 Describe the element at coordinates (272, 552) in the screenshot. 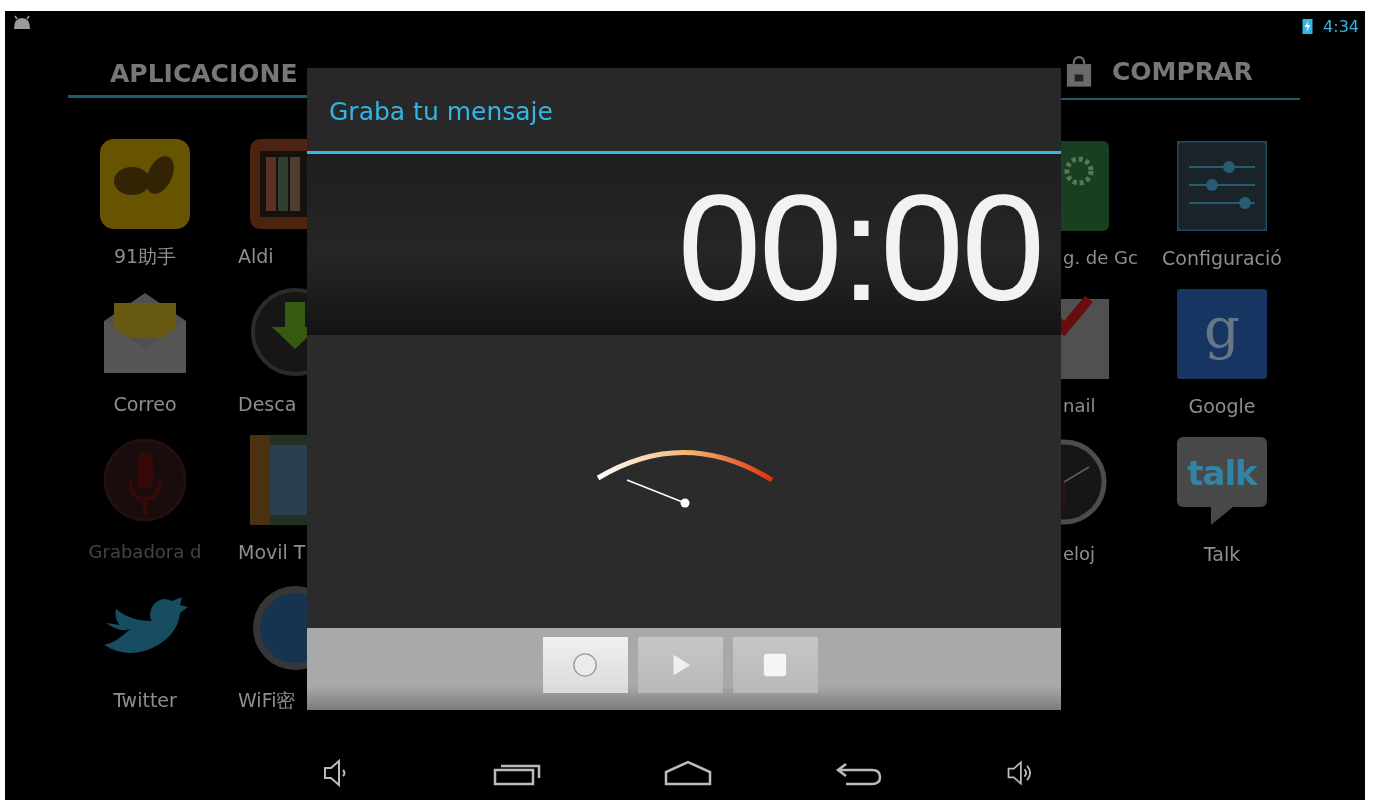

I see `app-label: Movil T` at that location.